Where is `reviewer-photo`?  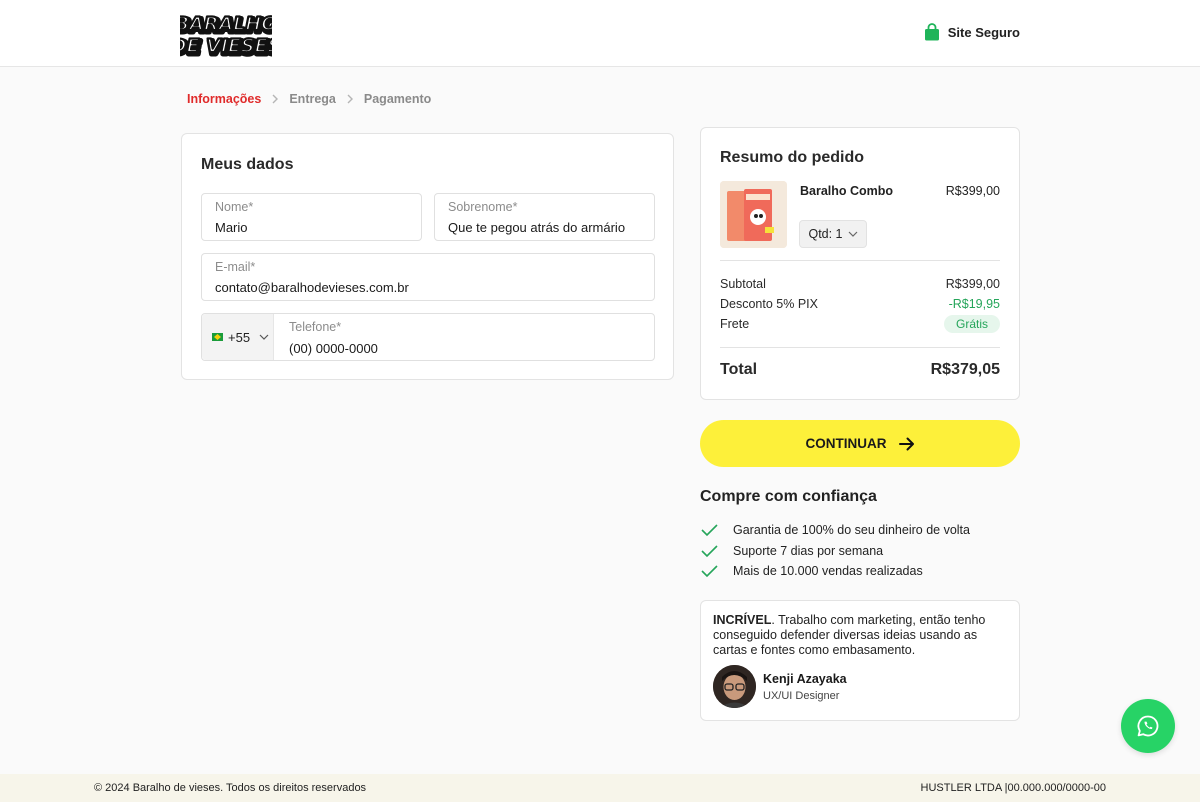 reviewer-photo is located at coordinates (734, 686).